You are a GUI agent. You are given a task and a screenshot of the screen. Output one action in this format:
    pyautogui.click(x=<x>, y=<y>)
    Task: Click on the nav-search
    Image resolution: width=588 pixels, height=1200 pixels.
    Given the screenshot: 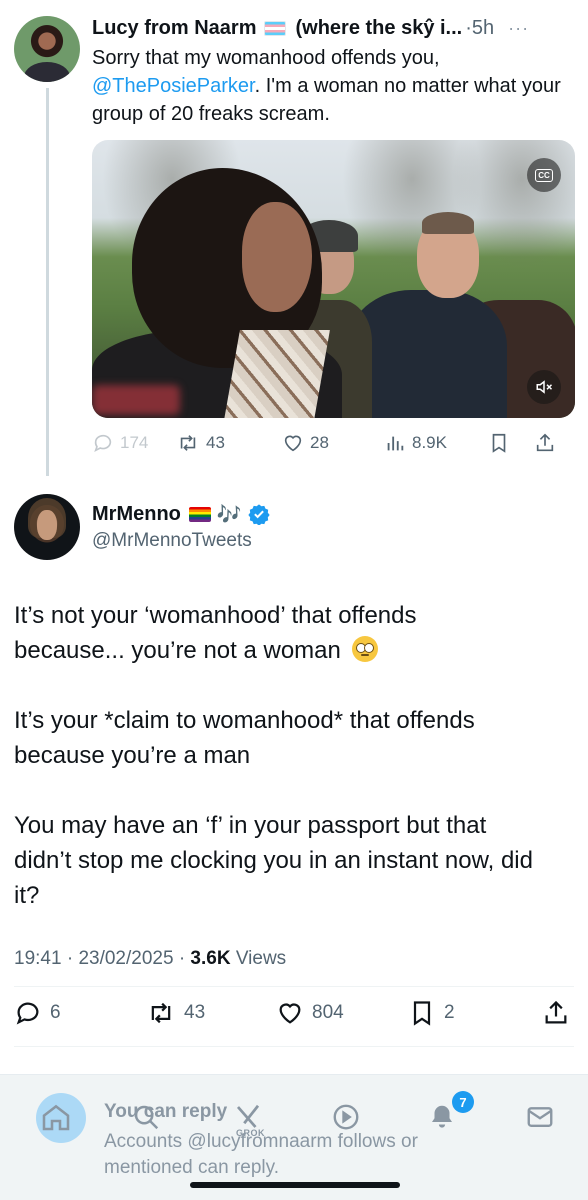 What is the action you would take?
    pyautogui.click(x=146, y=1117)
    